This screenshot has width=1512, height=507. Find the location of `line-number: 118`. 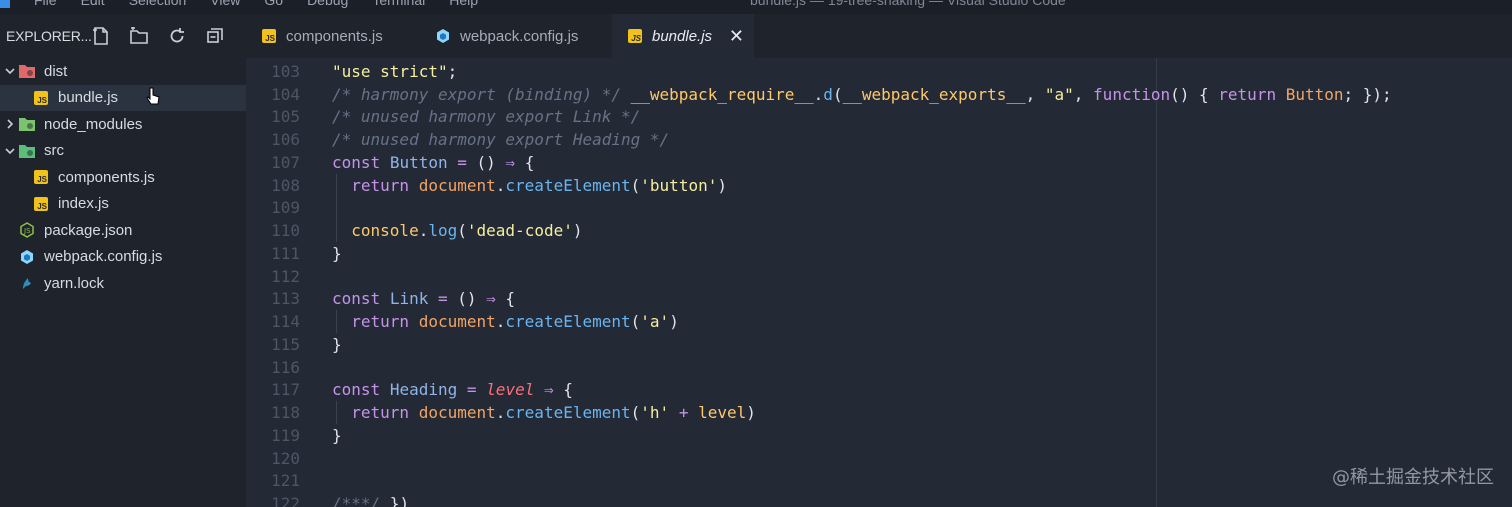

line-number: 118 is located at coordinates (285, 413).